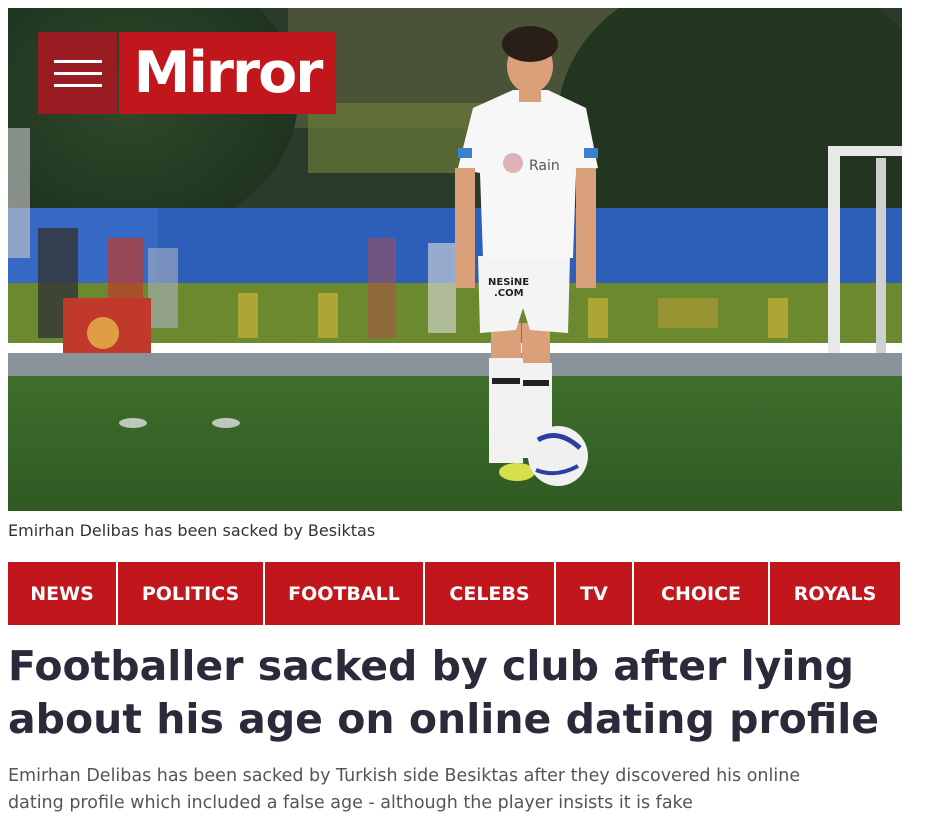 The image size is (930, 828). I want to click on nav-item-choice: CHOICE, so click(701, 593).